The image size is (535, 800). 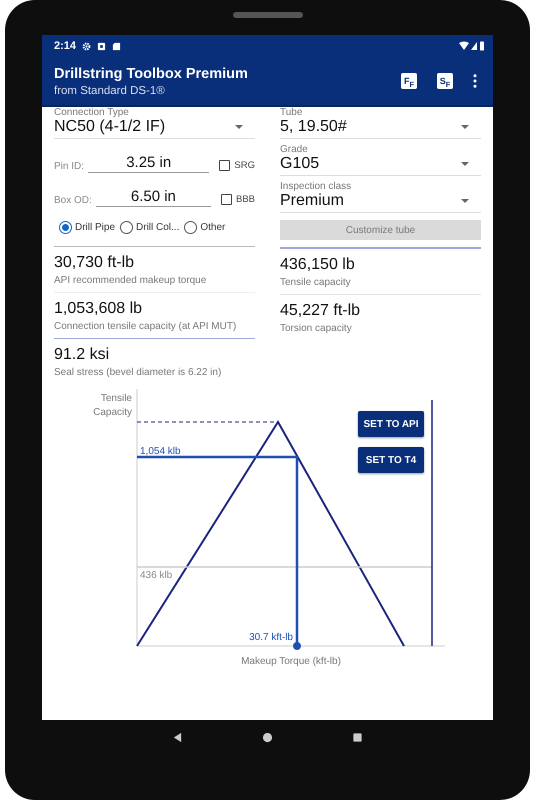 What do you see at coordinates (95, 227) in the screenshot?
I see `radio-label: Drill Pipe` at bounding box center [95, 227].